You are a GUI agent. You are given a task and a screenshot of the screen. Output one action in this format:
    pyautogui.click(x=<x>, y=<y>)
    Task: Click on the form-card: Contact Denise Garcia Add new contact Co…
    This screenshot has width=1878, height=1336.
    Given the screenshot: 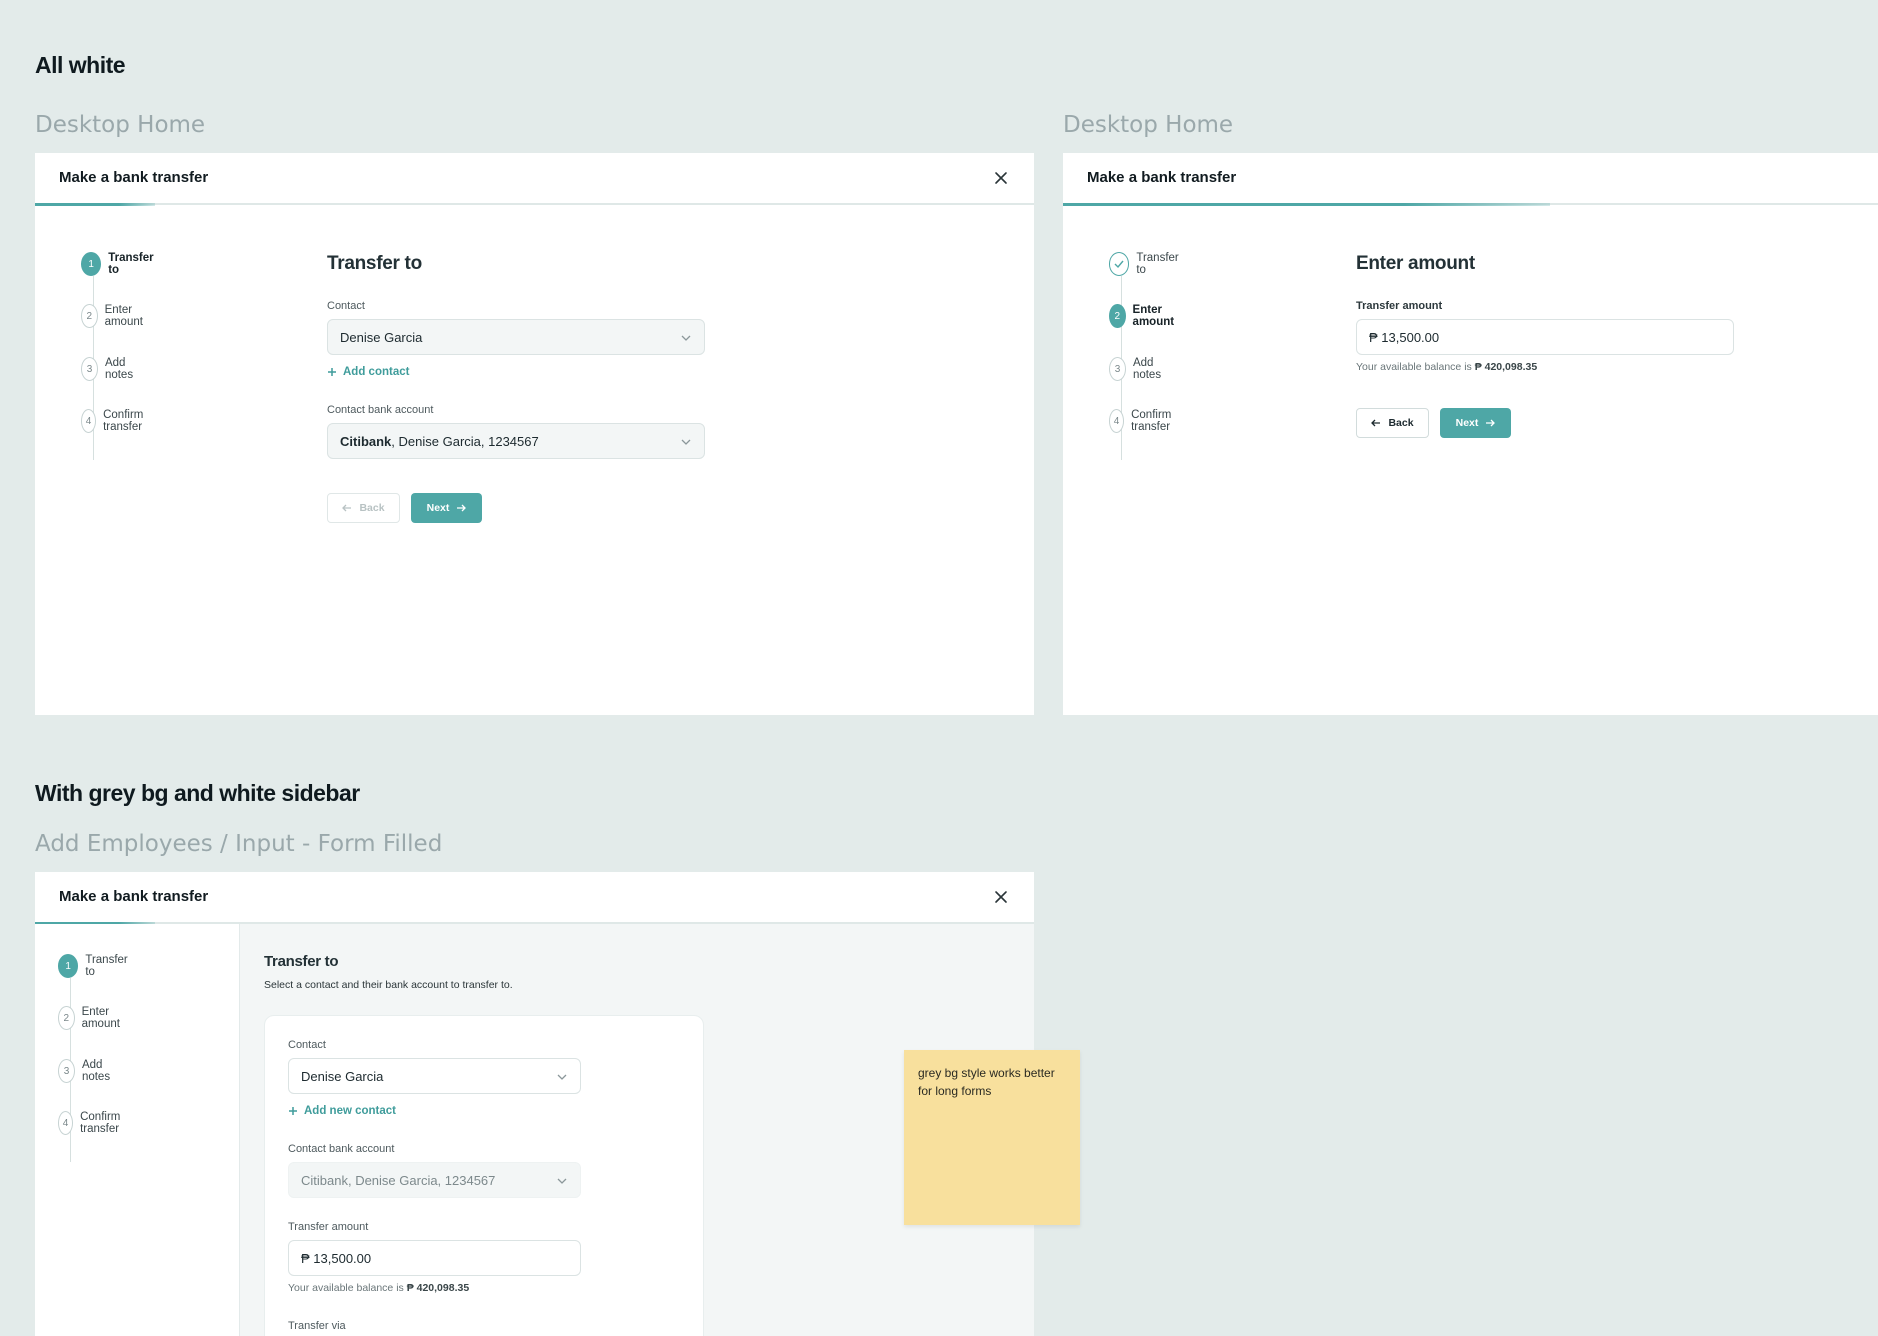 What is the action you would take?
    pyautogui.click(x=484, y=1175)
    